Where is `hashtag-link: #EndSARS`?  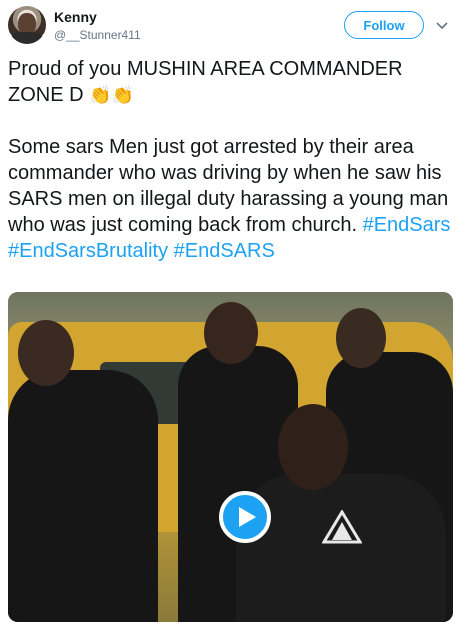 hashtag-link: #EndSARS is located at coordinates (224, 251).